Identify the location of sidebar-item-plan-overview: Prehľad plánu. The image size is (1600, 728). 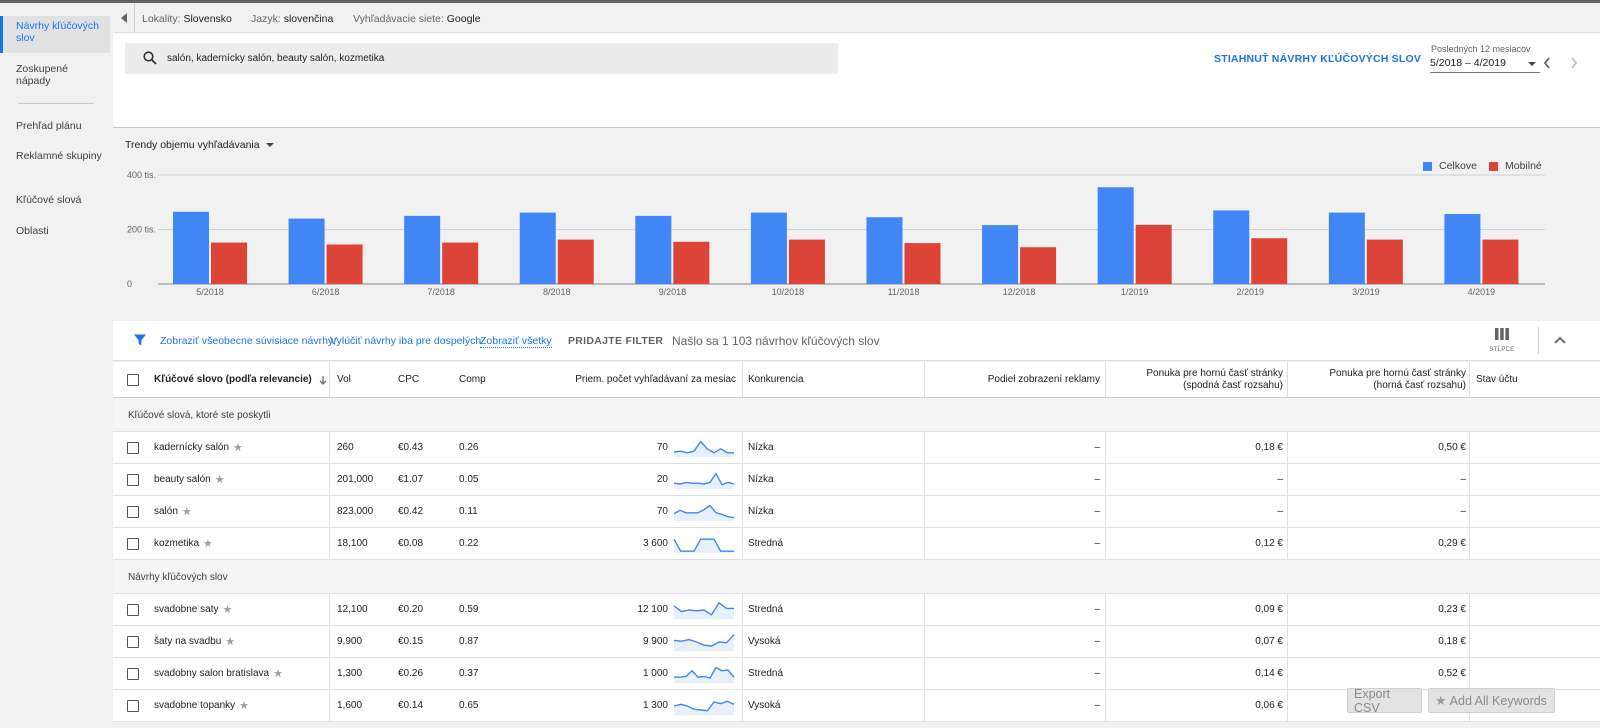
(55, 126).